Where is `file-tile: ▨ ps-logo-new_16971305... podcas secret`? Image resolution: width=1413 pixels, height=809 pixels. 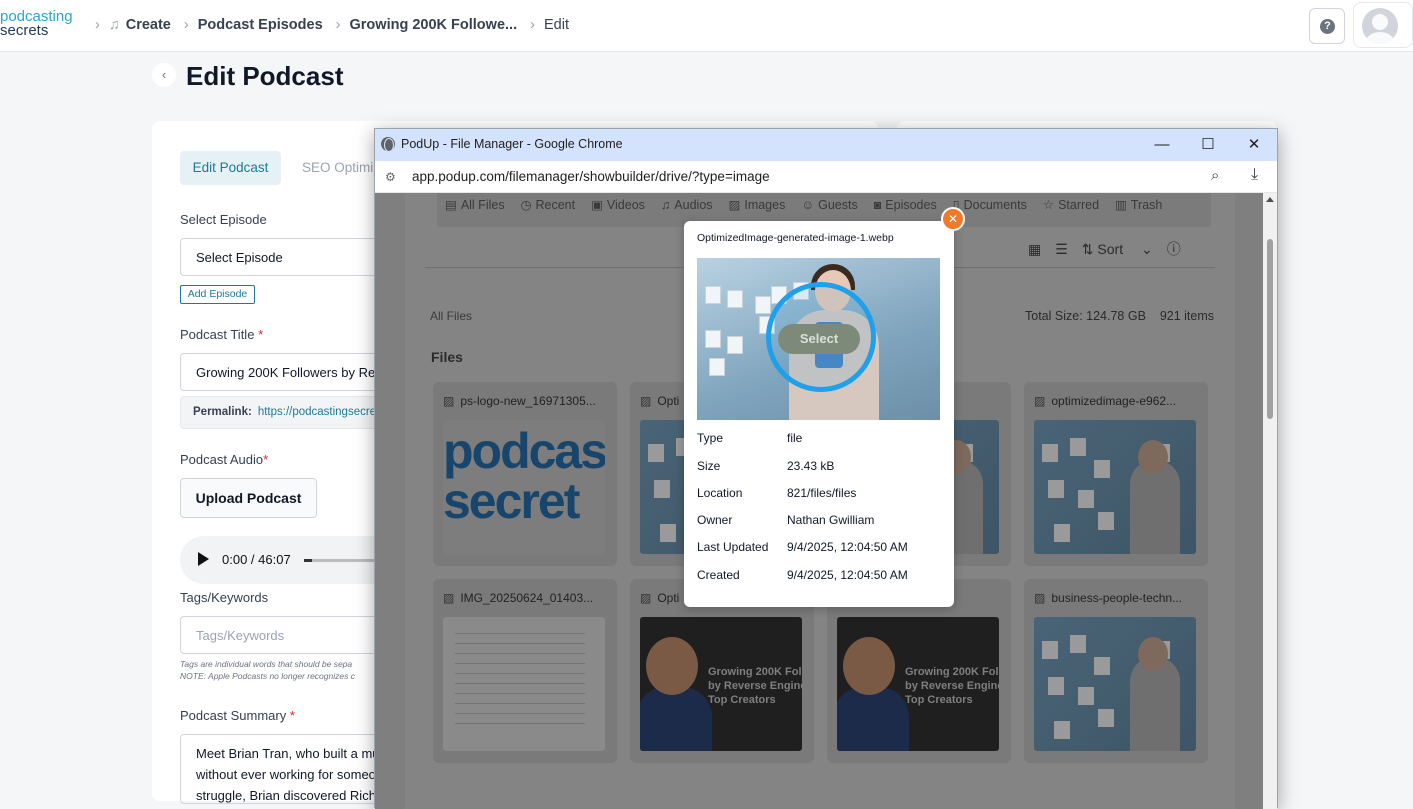 file-tile: ▨ ps-logo-new_16971305... podcas secret is located at coordinates (525, 474).